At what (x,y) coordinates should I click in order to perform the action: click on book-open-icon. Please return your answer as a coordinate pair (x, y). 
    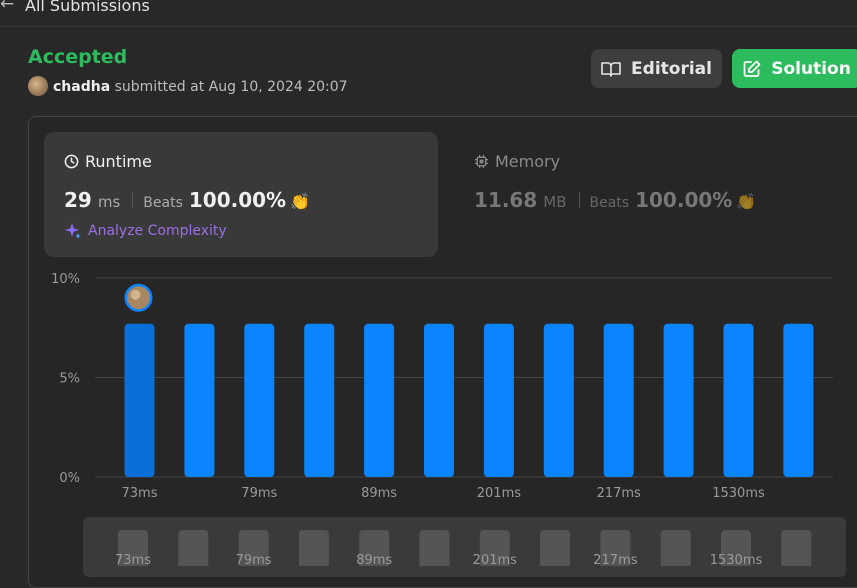
    Looking at the image, I should click on (611, 69).